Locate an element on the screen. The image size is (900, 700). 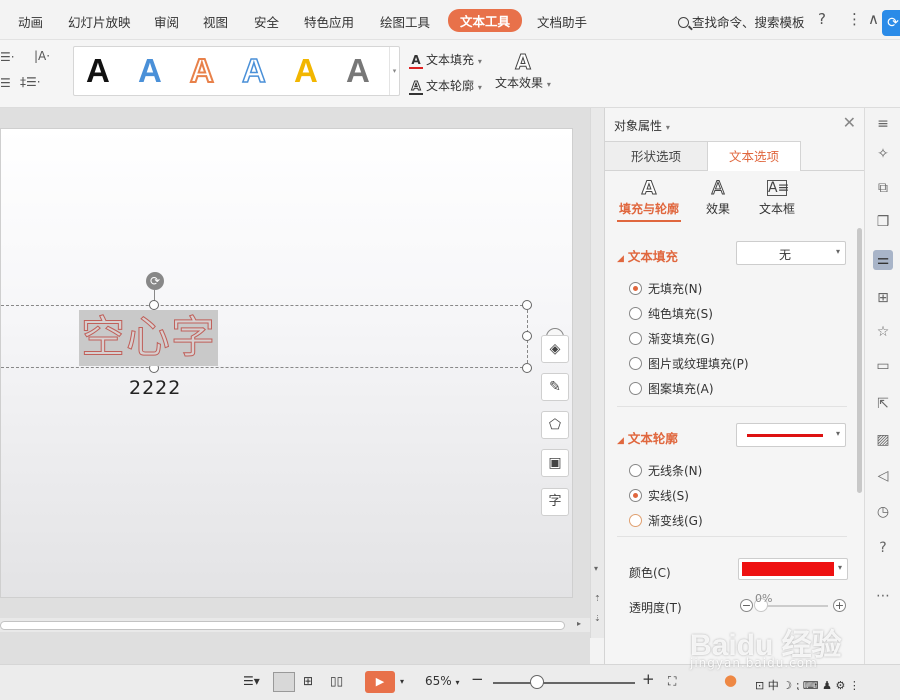
fill-dropdown: 无 ▾ is located at coordinates (791, 253).